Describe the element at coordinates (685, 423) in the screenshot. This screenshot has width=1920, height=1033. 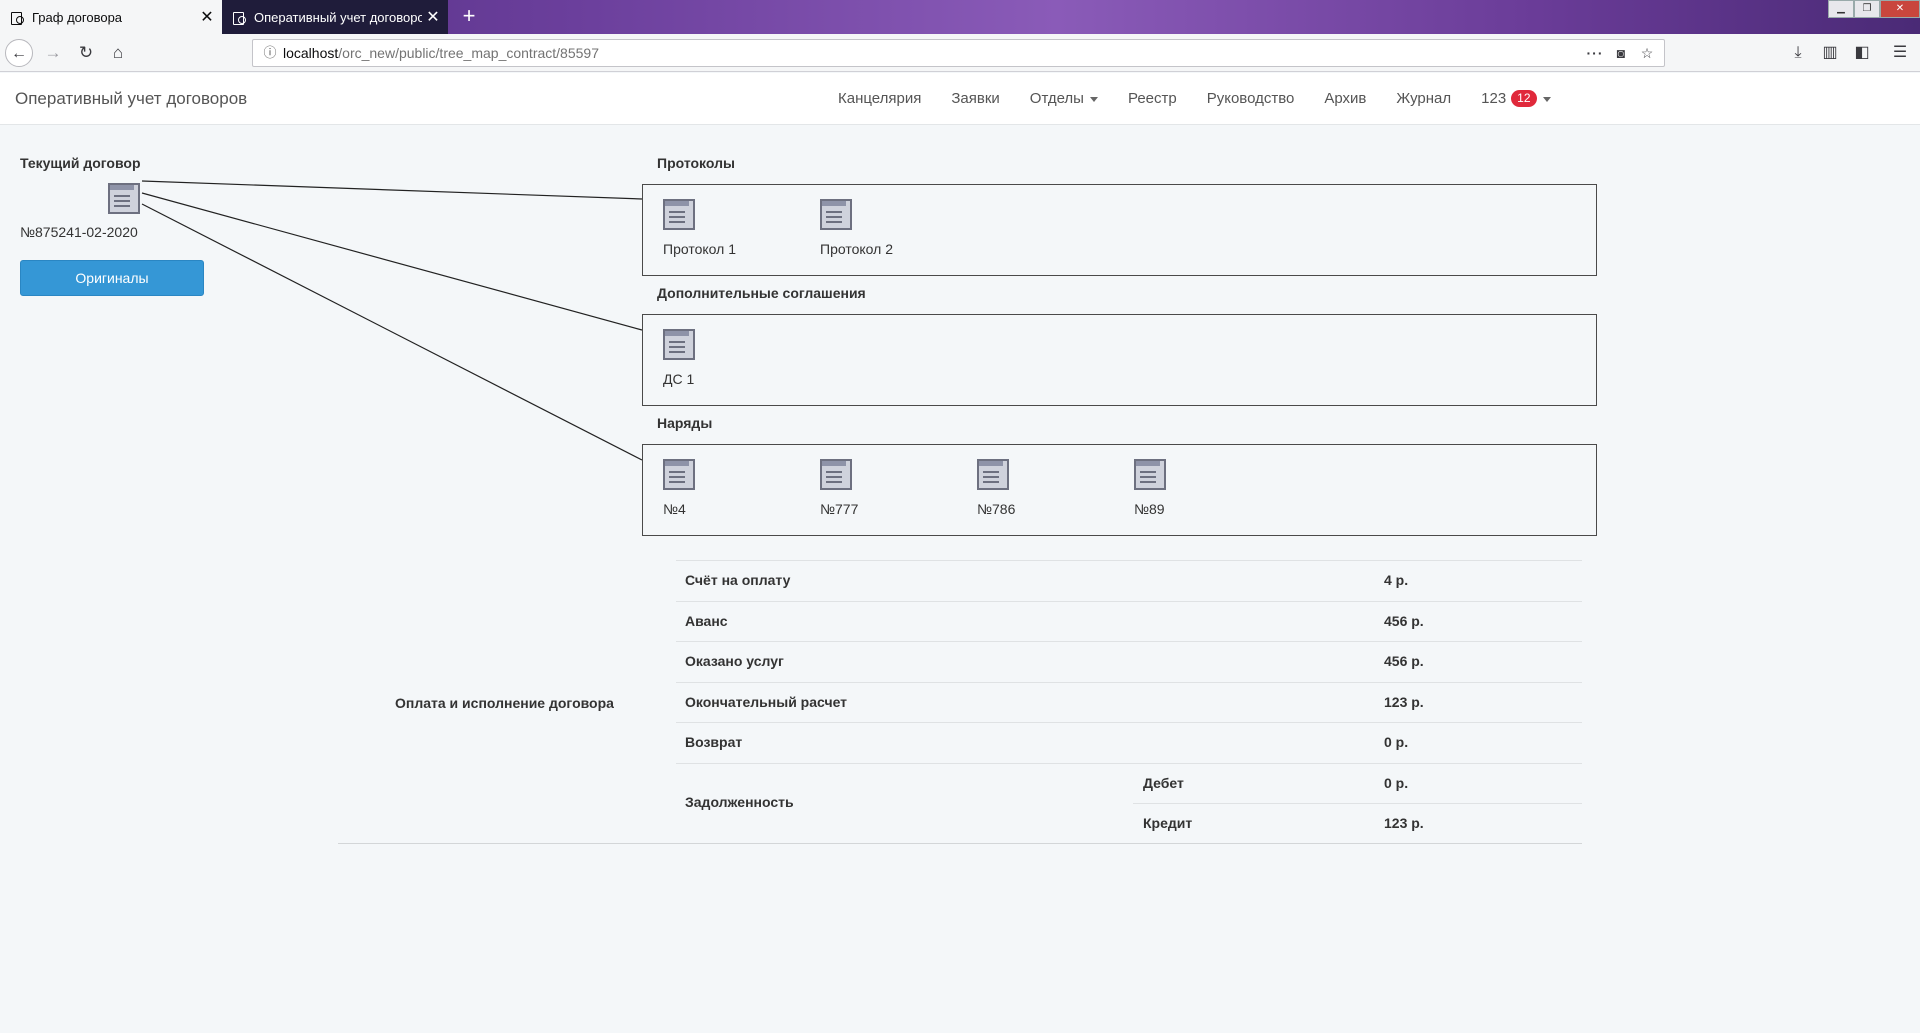
I see `orders-heading: Наряды` at that location.